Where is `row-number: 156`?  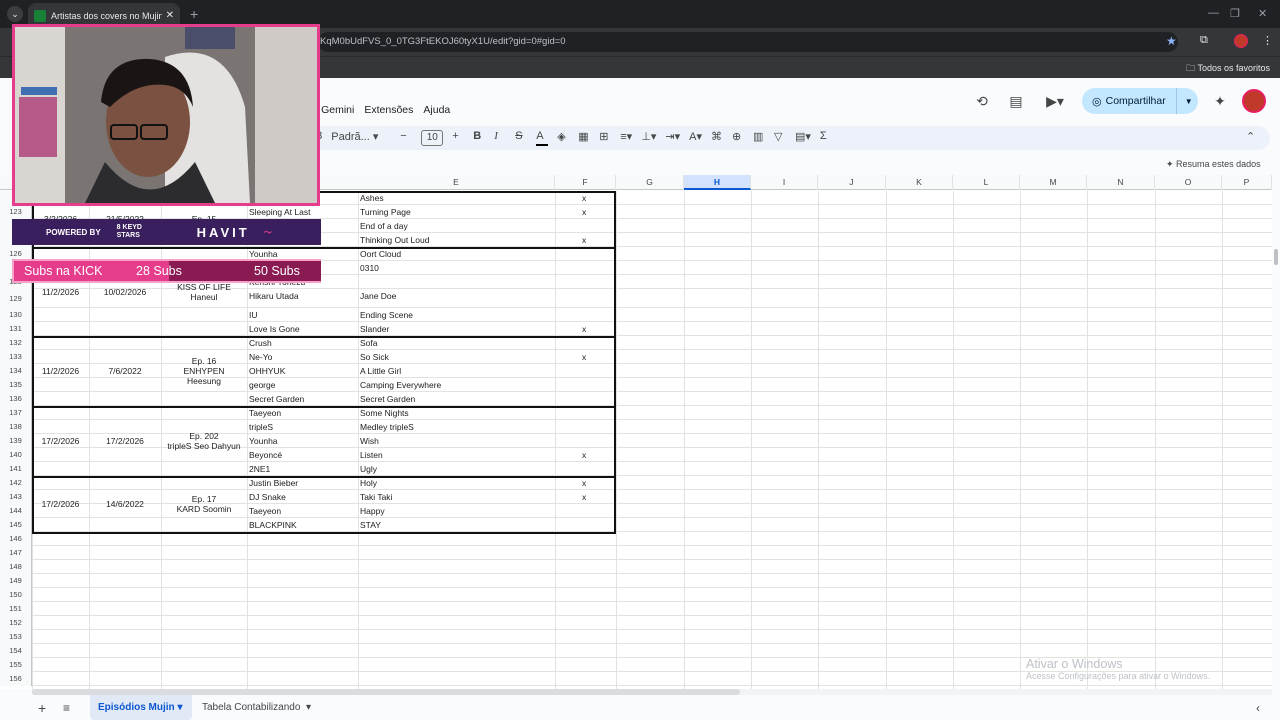
row-number: 156 is located at coordinates (16, 679).